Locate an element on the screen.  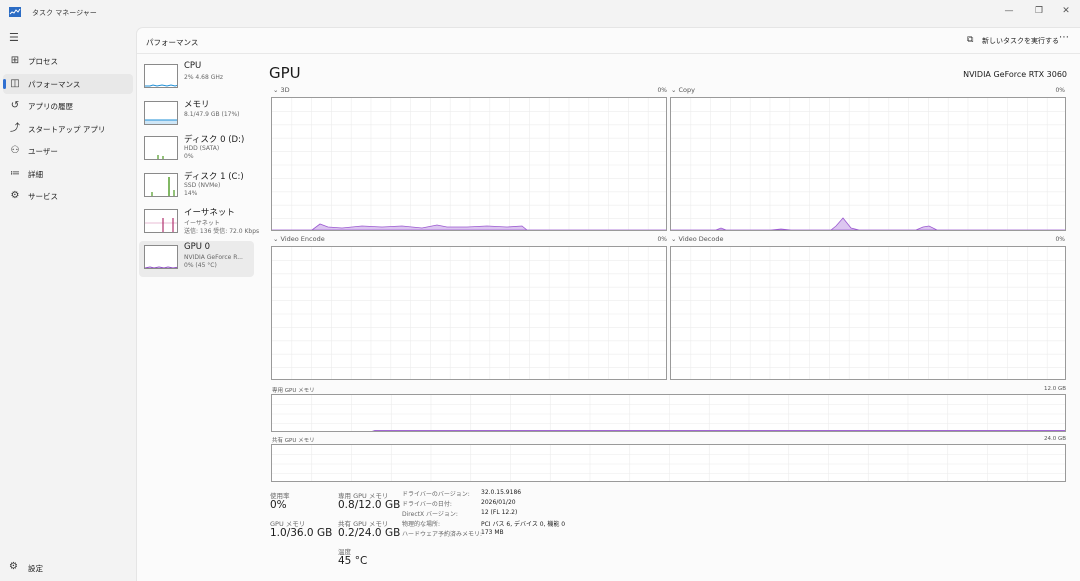
engine-copy-trace is located at coordinates (868, 223).